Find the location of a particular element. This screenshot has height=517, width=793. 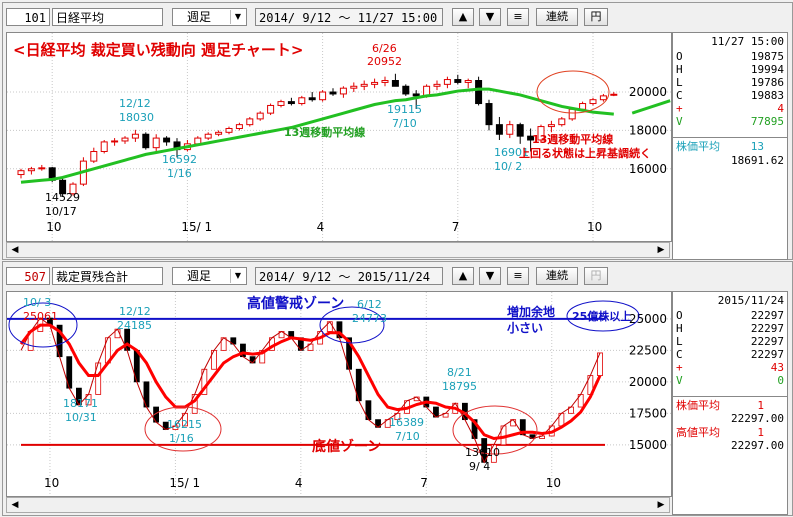

annot-sep-value: 13610 is located at coordinates (482, 452).